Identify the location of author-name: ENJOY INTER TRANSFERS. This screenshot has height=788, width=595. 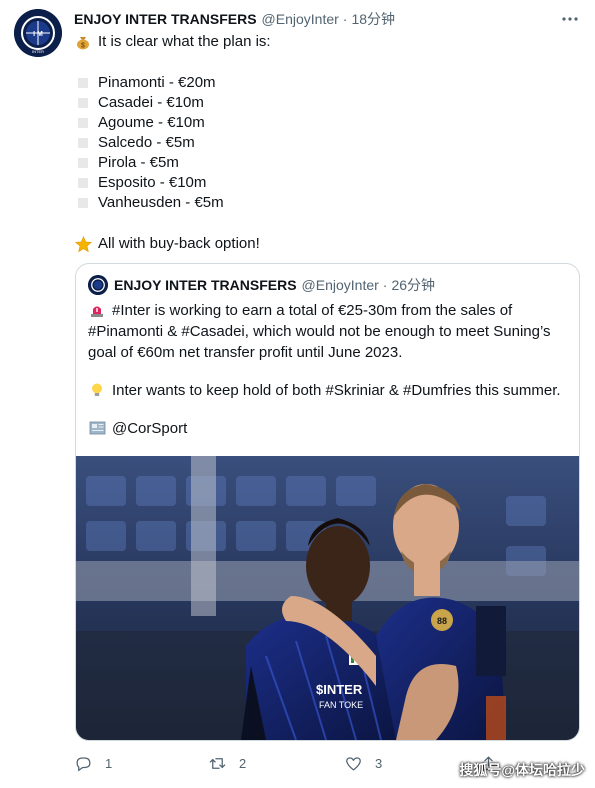
(165, 19).